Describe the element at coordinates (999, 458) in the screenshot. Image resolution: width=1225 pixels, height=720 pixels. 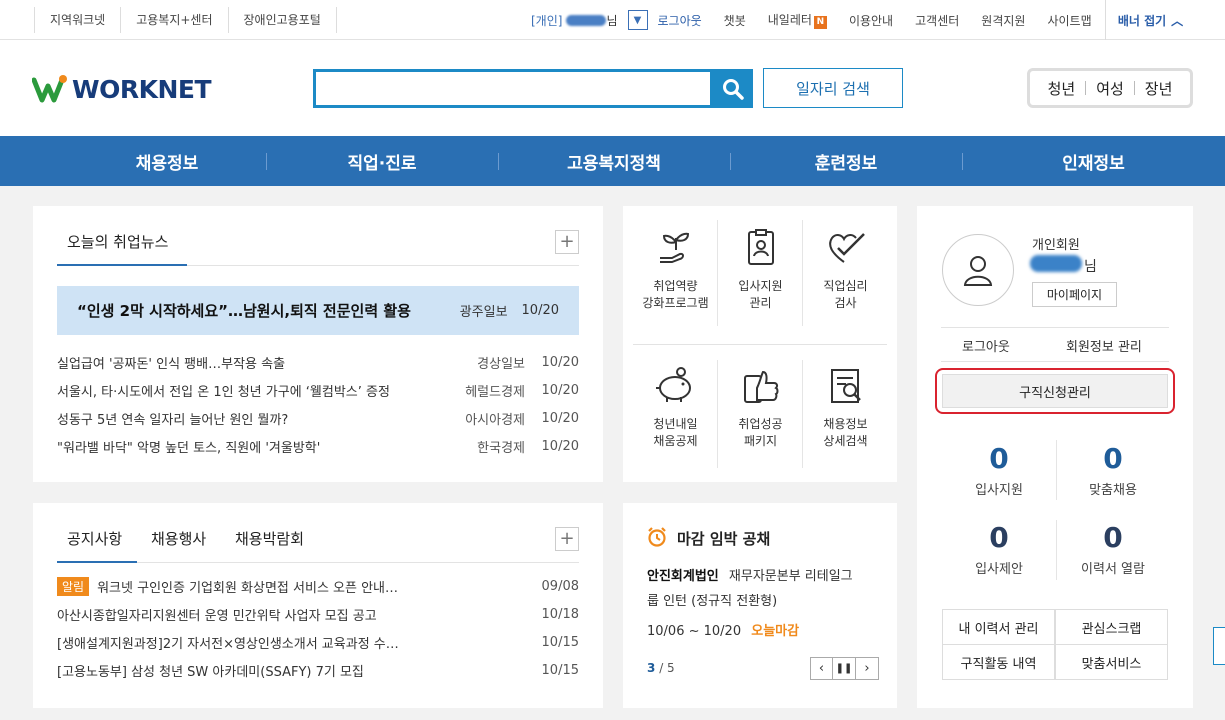
I see `stat-applications-value: 0` at that location.